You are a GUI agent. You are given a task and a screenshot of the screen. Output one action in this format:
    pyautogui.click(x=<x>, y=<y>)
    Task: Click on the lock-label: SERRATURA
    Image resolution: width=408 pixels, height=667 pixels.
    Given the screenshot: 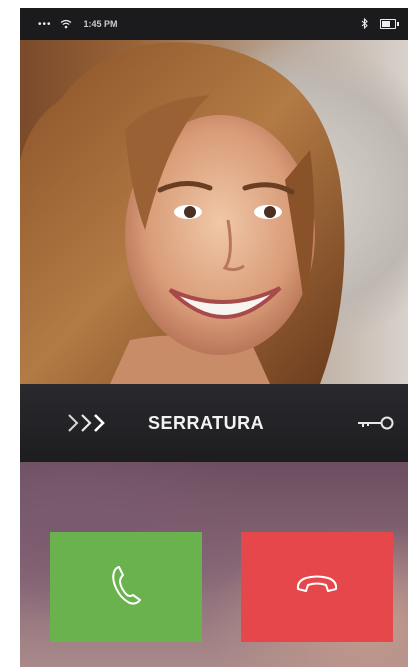 What is the action you would take?
    pyautogui.click(x=206, y=422)
    